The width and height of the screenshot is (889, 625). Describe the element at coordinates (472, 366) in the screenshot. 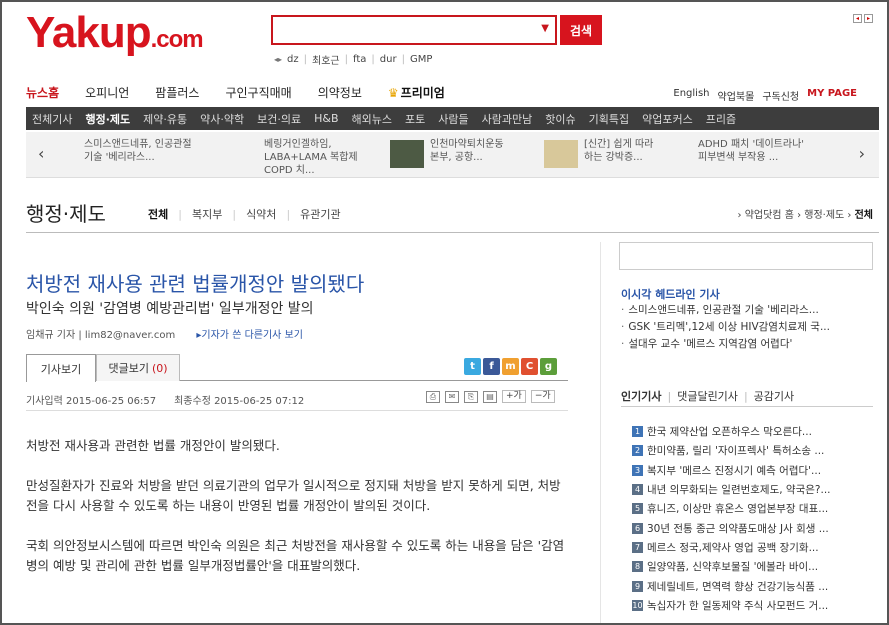

I see `twitter-icon: t` at that location.